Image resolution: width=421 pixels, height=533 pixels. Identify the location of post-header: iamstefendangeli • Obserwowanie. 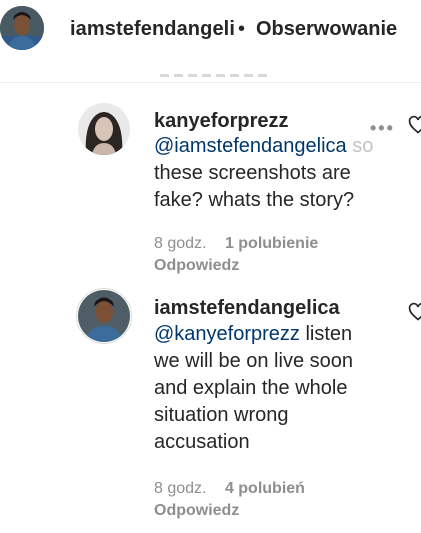
(210, 33).